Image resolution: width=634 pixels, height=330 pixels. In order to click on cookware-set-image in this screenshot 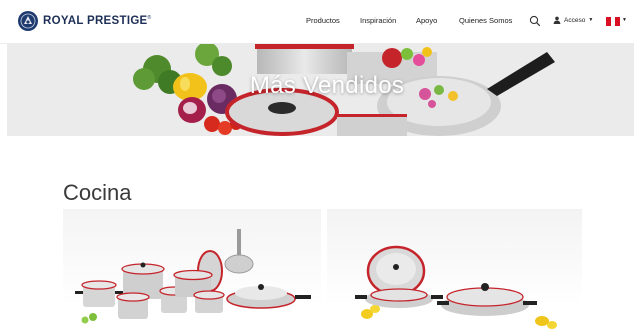, I will do `click(193, 276)`.